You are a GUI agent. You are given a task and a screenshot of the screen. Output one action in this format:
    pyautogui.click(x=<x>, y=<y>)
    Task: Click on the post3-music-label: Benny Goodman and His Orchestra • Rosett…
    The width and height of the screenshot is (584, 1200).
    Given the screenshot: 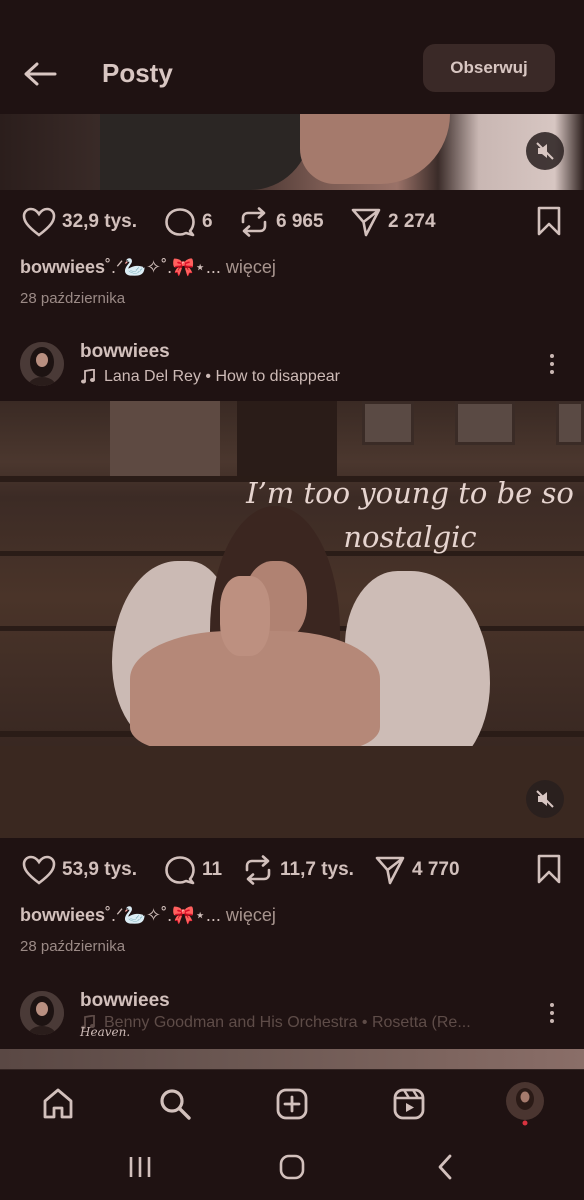 What is the action you would take?
    pyautogui.click(x=287, y=1022)
    